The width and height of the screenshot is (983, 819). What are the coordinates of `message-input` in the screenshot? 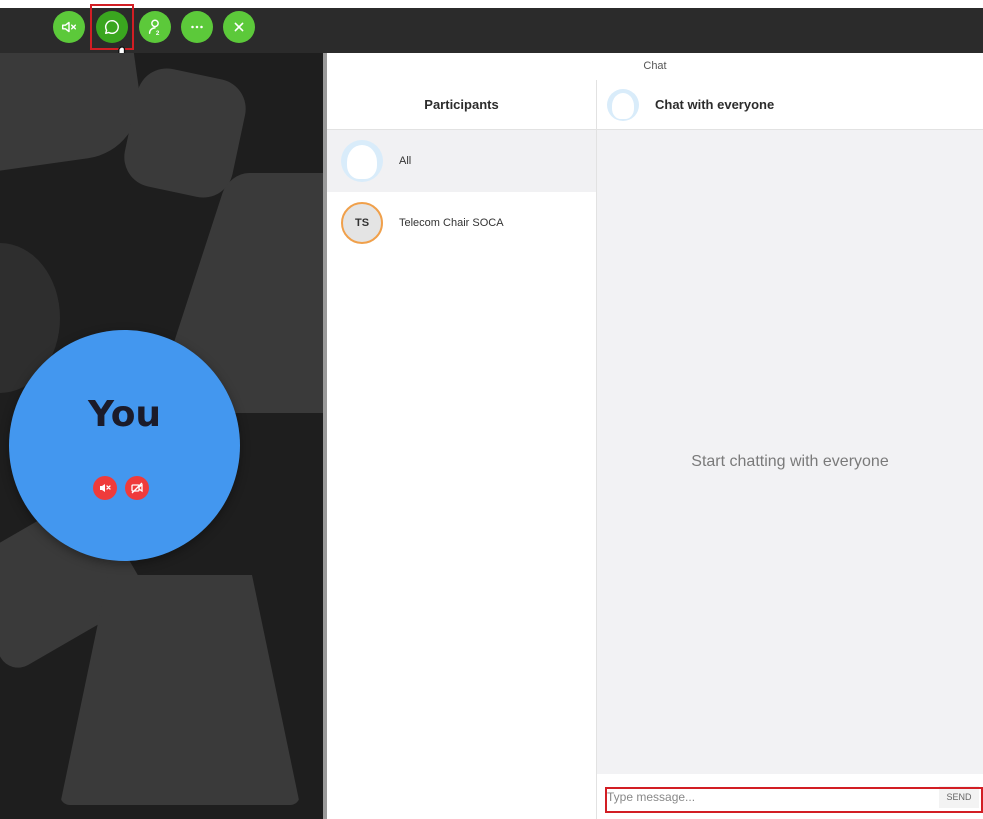 It's located at (769, 797).